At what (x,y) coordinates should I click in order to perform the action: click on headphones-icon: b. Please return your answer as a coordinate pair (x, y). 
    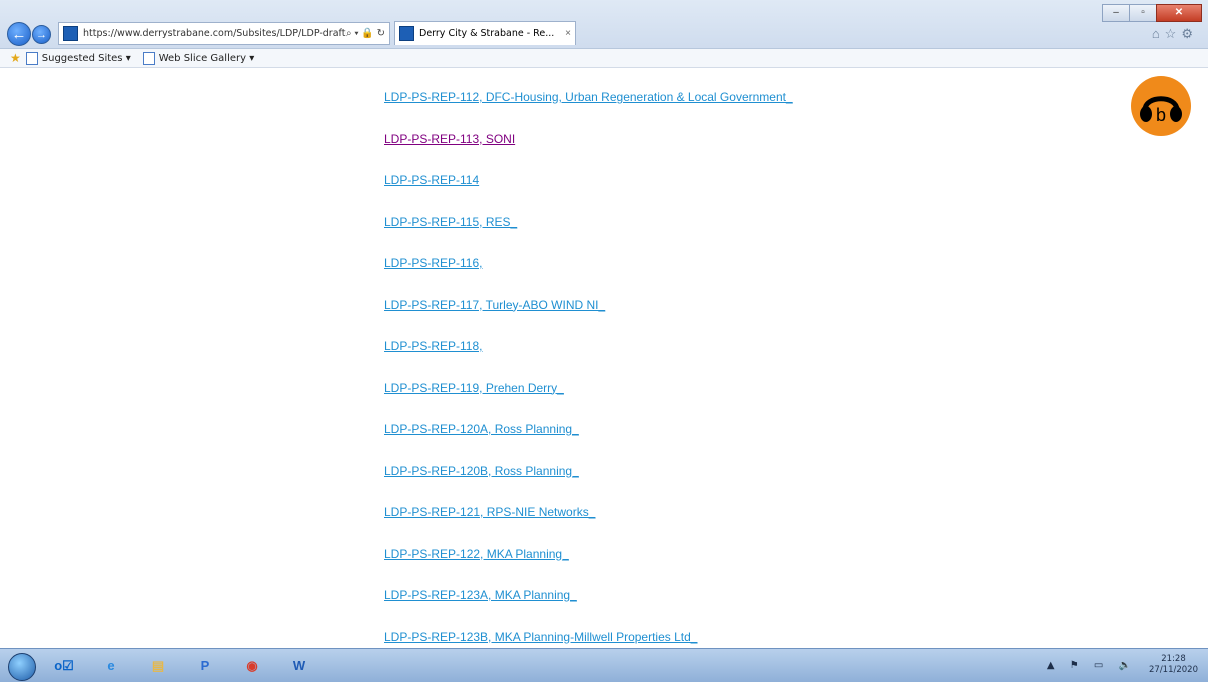
    Looking at the image, I should click on (1161, 110).